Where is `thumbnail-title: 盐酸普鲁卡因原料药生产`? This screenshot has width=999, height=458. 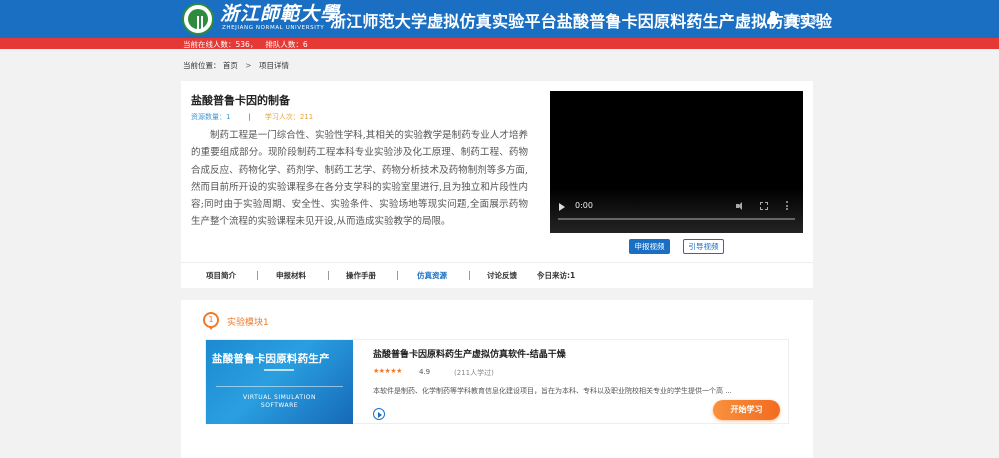
thumbnail-title: 盐酸普鲁卡因原料药生产 is located at coordinates (271, 359).